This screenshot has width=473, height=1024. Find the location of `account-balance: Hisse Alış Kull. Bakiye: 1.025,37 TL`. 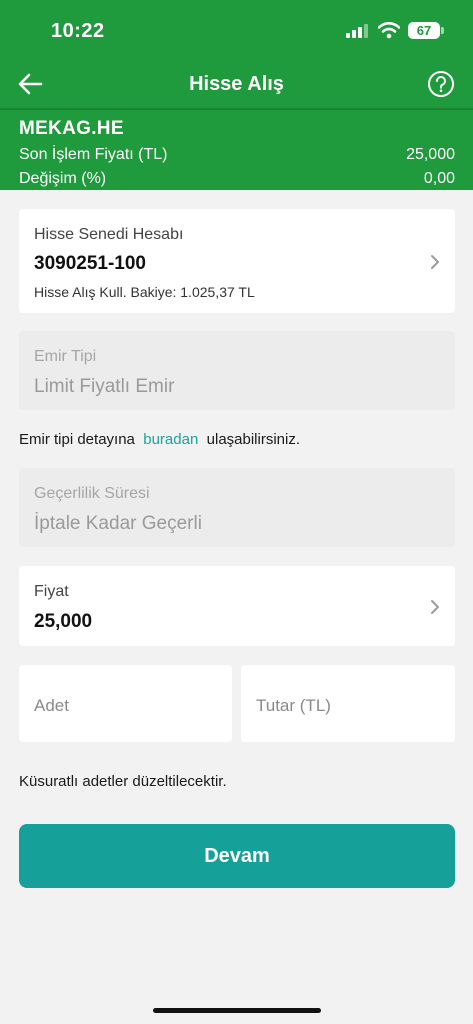

account-balance: Hisse Alış Kull. Bakiye: 1.025,37 TL is located at coordinates (144, 292).